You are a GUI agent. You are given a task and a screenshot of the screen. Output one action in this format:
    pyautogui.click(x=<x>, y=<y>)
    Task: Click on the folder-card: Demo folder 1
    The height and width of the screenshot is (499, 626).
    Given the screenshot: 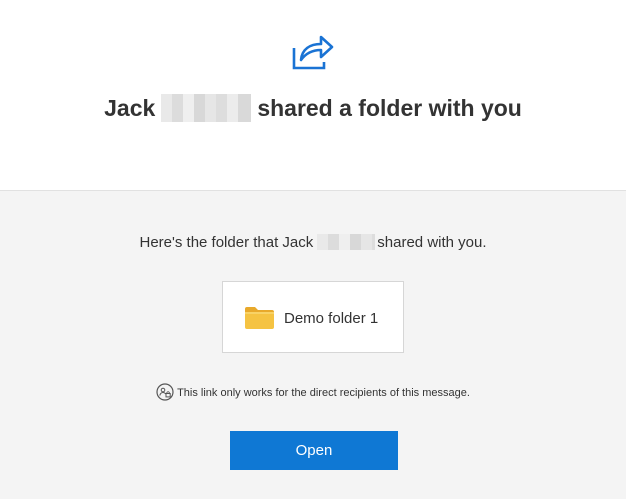 What is the action you would take?
    pyautogui.click(x=313, y=317)
    